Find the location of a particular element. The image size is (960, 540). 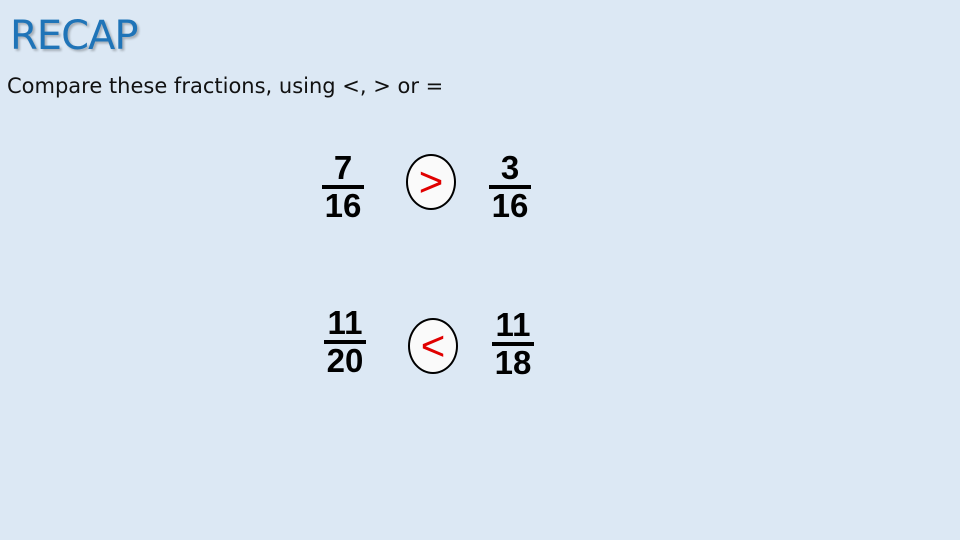

fraction-left-2: 11 20 is located at coordinates (345, 341).